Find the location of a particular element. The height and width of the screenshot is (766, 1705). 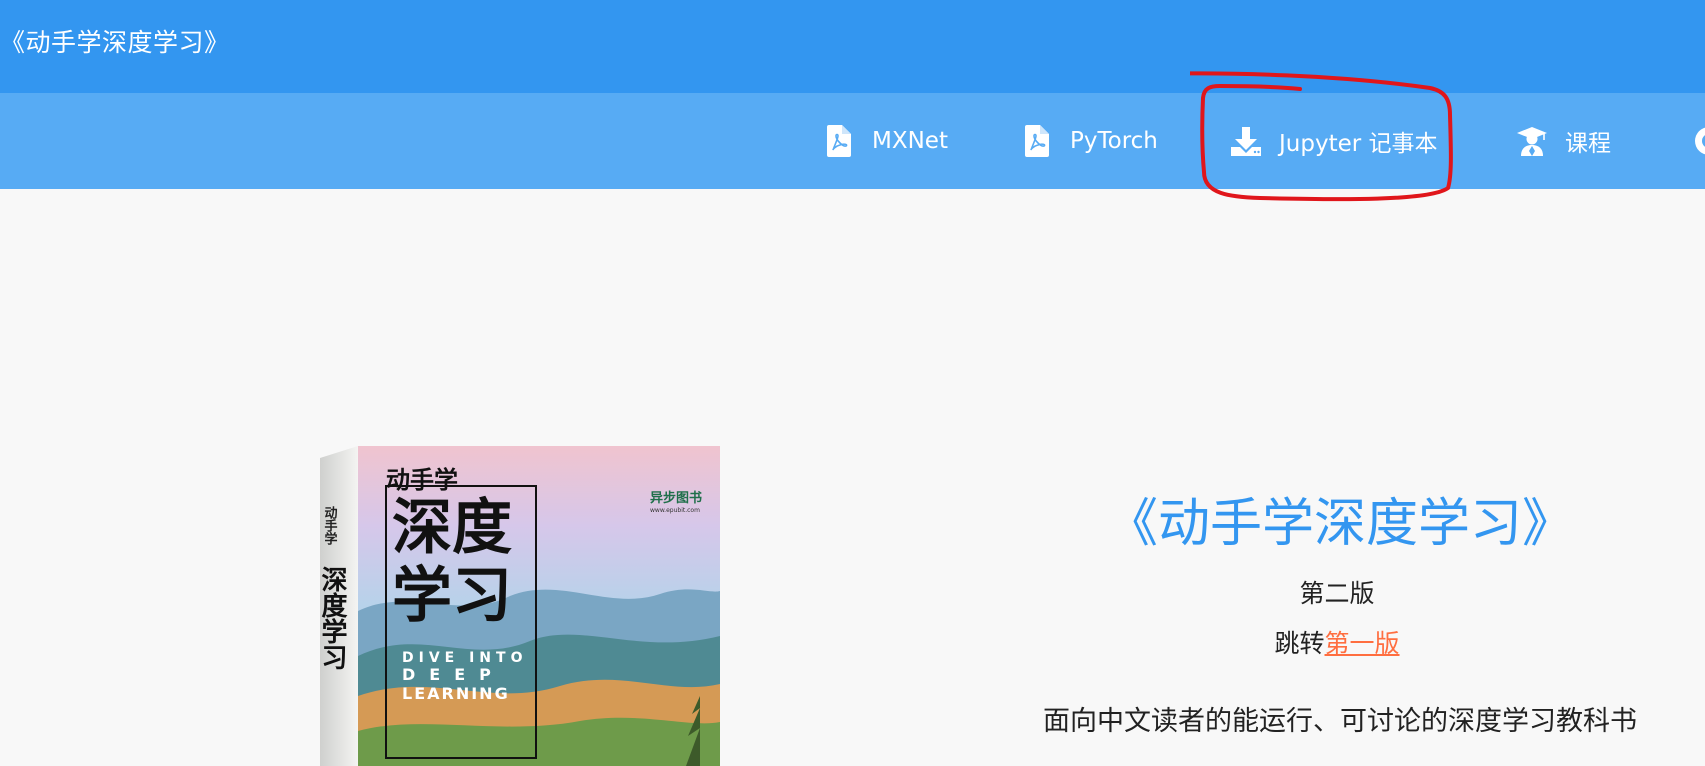

github-icon is located at coordinates (1698, 141).